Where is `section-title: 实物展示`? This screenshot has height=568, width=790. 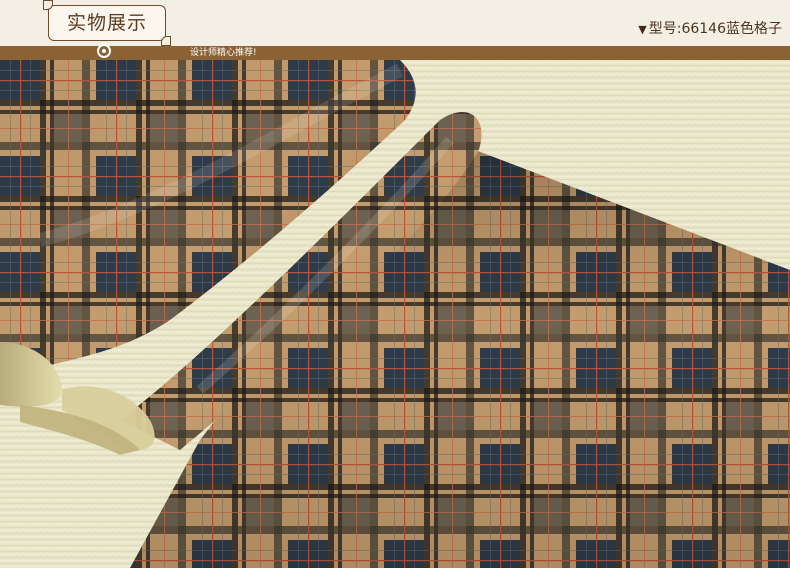 section-title: 实物展示 is located at coordinates (106, 23).